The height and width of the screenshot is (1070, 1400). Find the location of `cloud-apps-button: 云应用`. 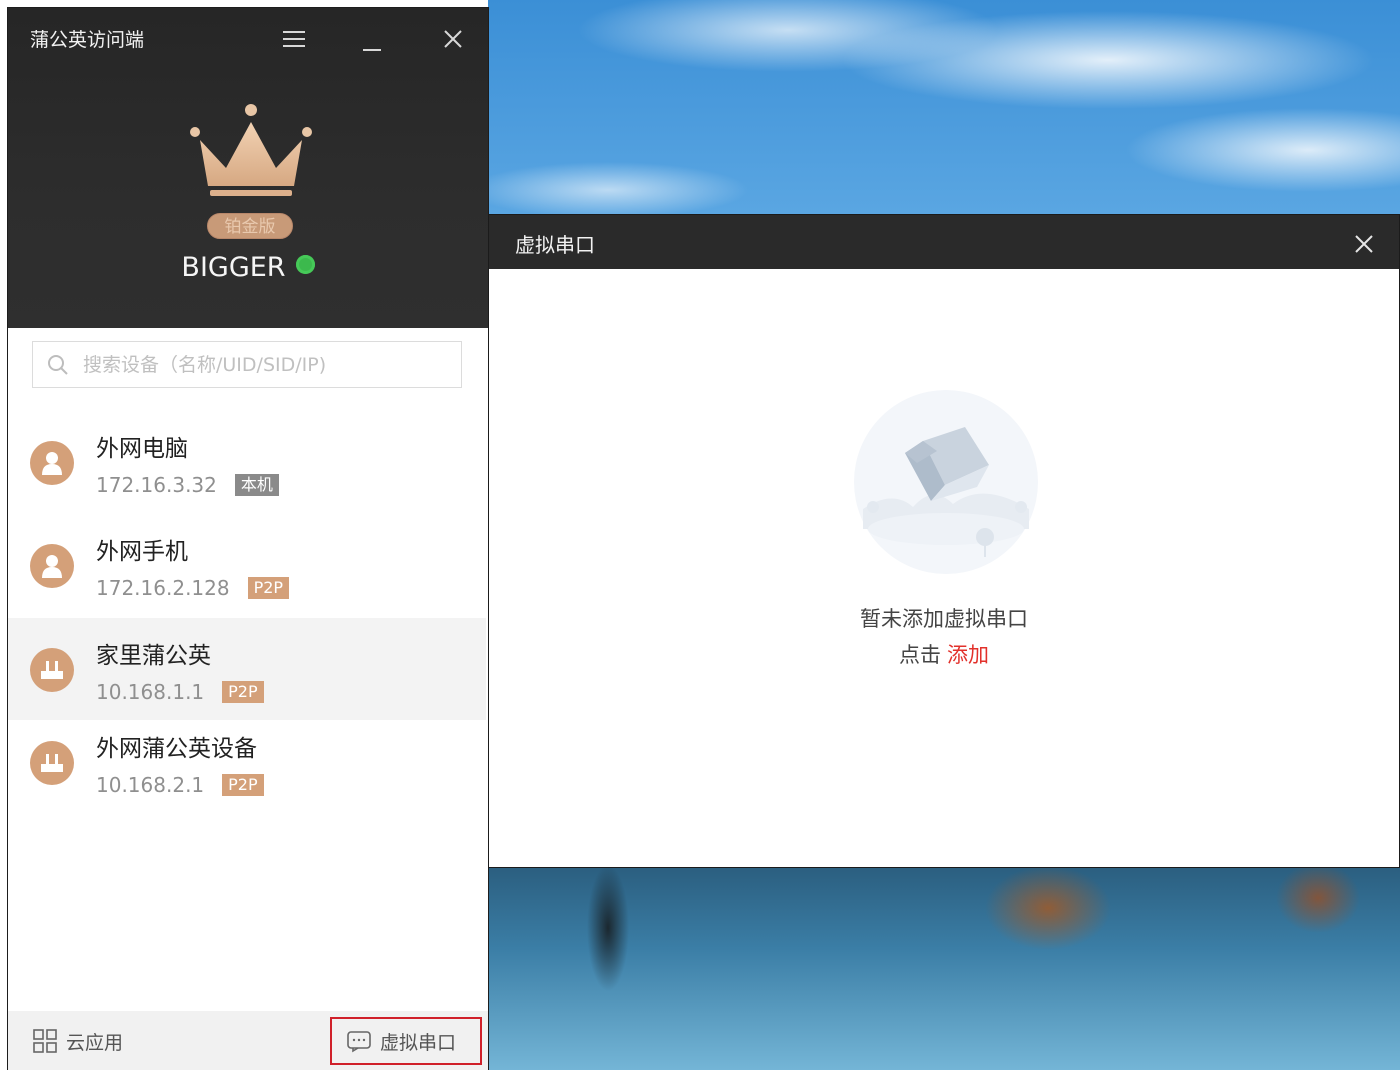

cloud-apps-button: 云应用 is located at coordinates (77, 1041).